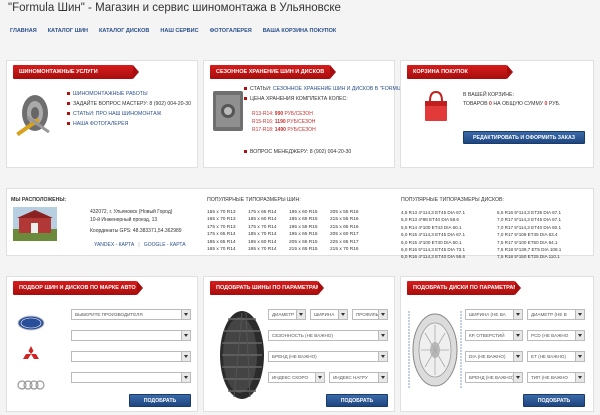 The image size is (600, 415). I want to click on gps-coordinates: Координаты GPS: 48.383371,54.362989, so click(136, 231).